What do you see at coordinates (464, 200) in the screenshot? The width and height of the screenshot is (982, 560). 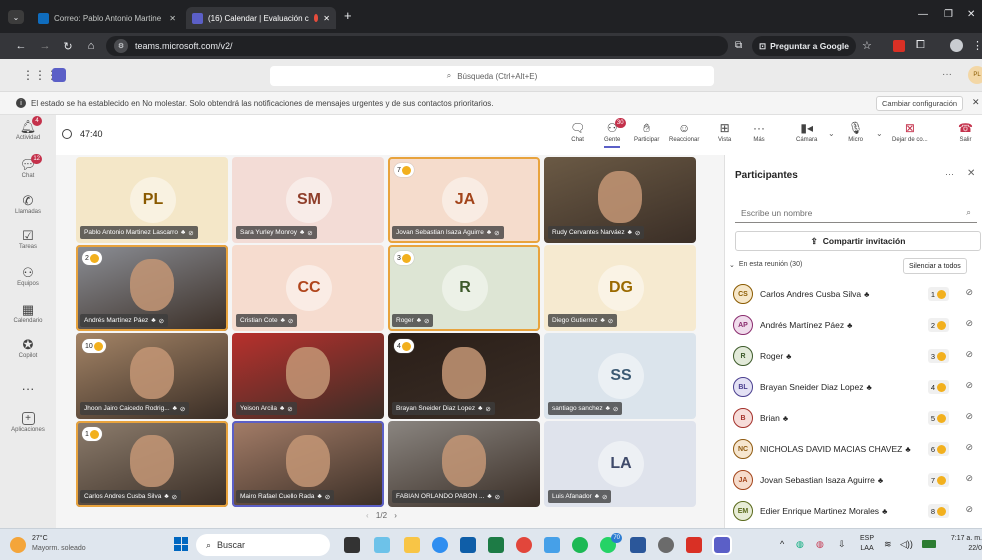 I see `participant-tile: JA 7 Jovan Sebastian Isaza Aguirre ♣ ⊘` at bounding box center [464, 200].